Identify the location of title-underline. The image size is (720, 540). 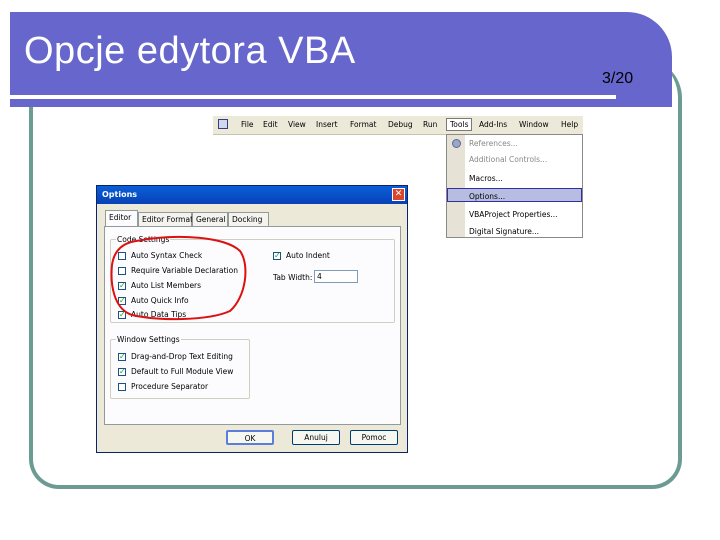
(313, 97).